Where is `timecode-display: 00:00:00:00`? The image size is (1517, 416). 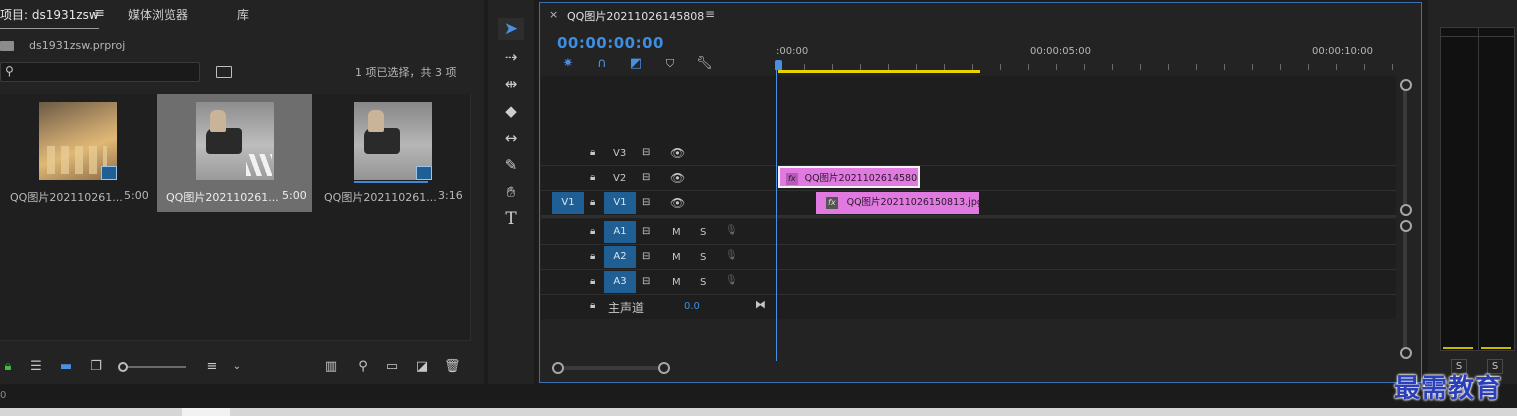 timecode-display: 00:00:00:00 is located at coordinates (610, 43).